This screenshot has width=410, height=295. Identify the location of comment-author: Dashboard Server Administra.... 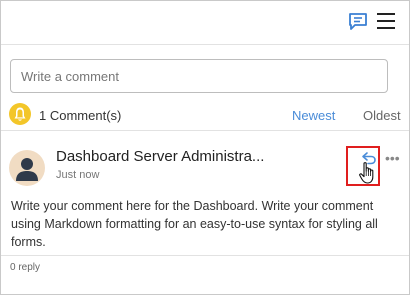
(160, 156).